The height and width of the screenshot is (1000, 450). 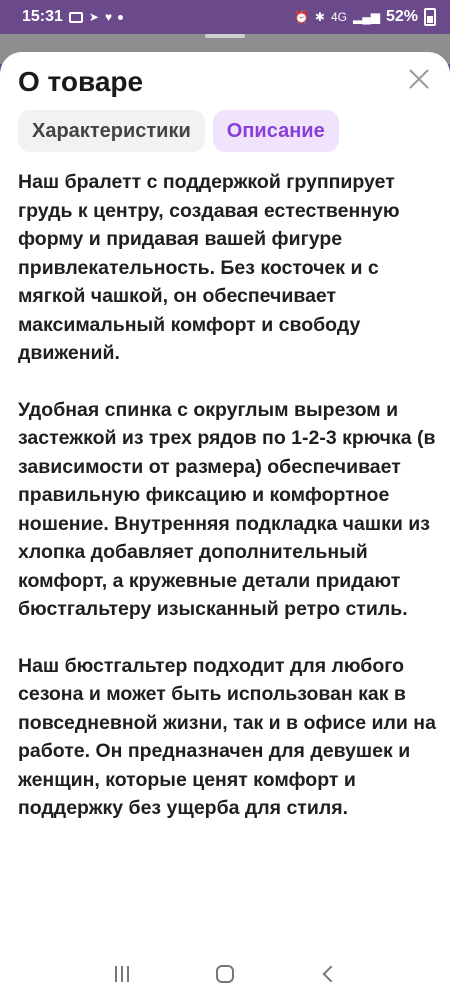 I want to click on signal-icon: ▂▄▆, so click(x=366, y=17).